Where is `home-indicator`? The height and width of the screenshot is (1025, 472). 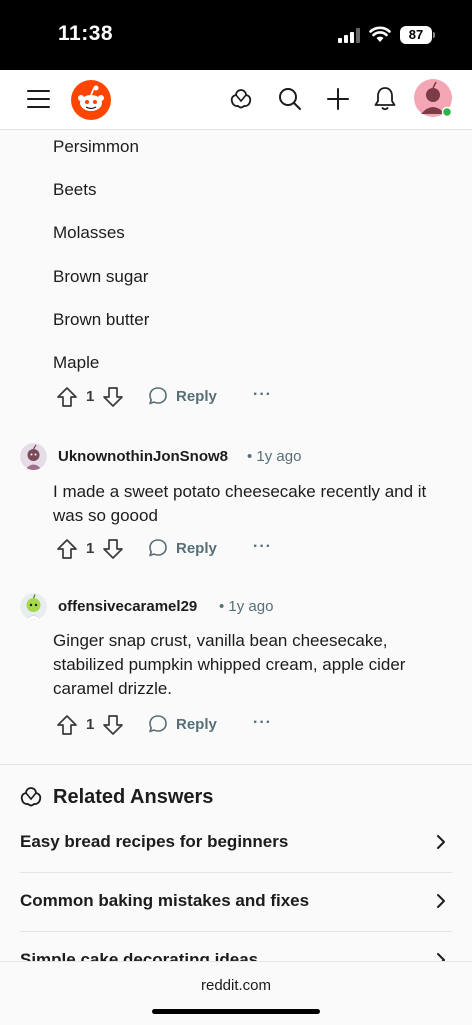 home-indicator is located at coordinates (236, 1011).